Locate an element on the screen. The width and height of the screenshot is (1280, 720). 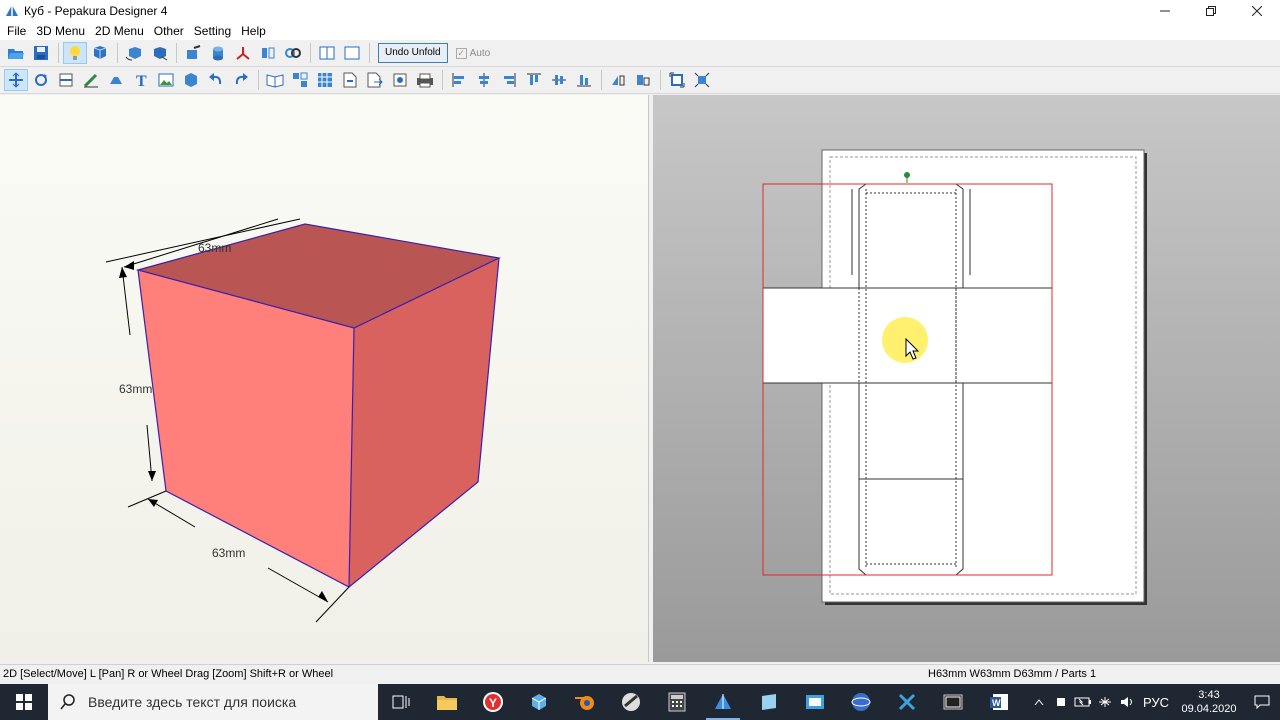
part-button is located at coordinates (191, 80).